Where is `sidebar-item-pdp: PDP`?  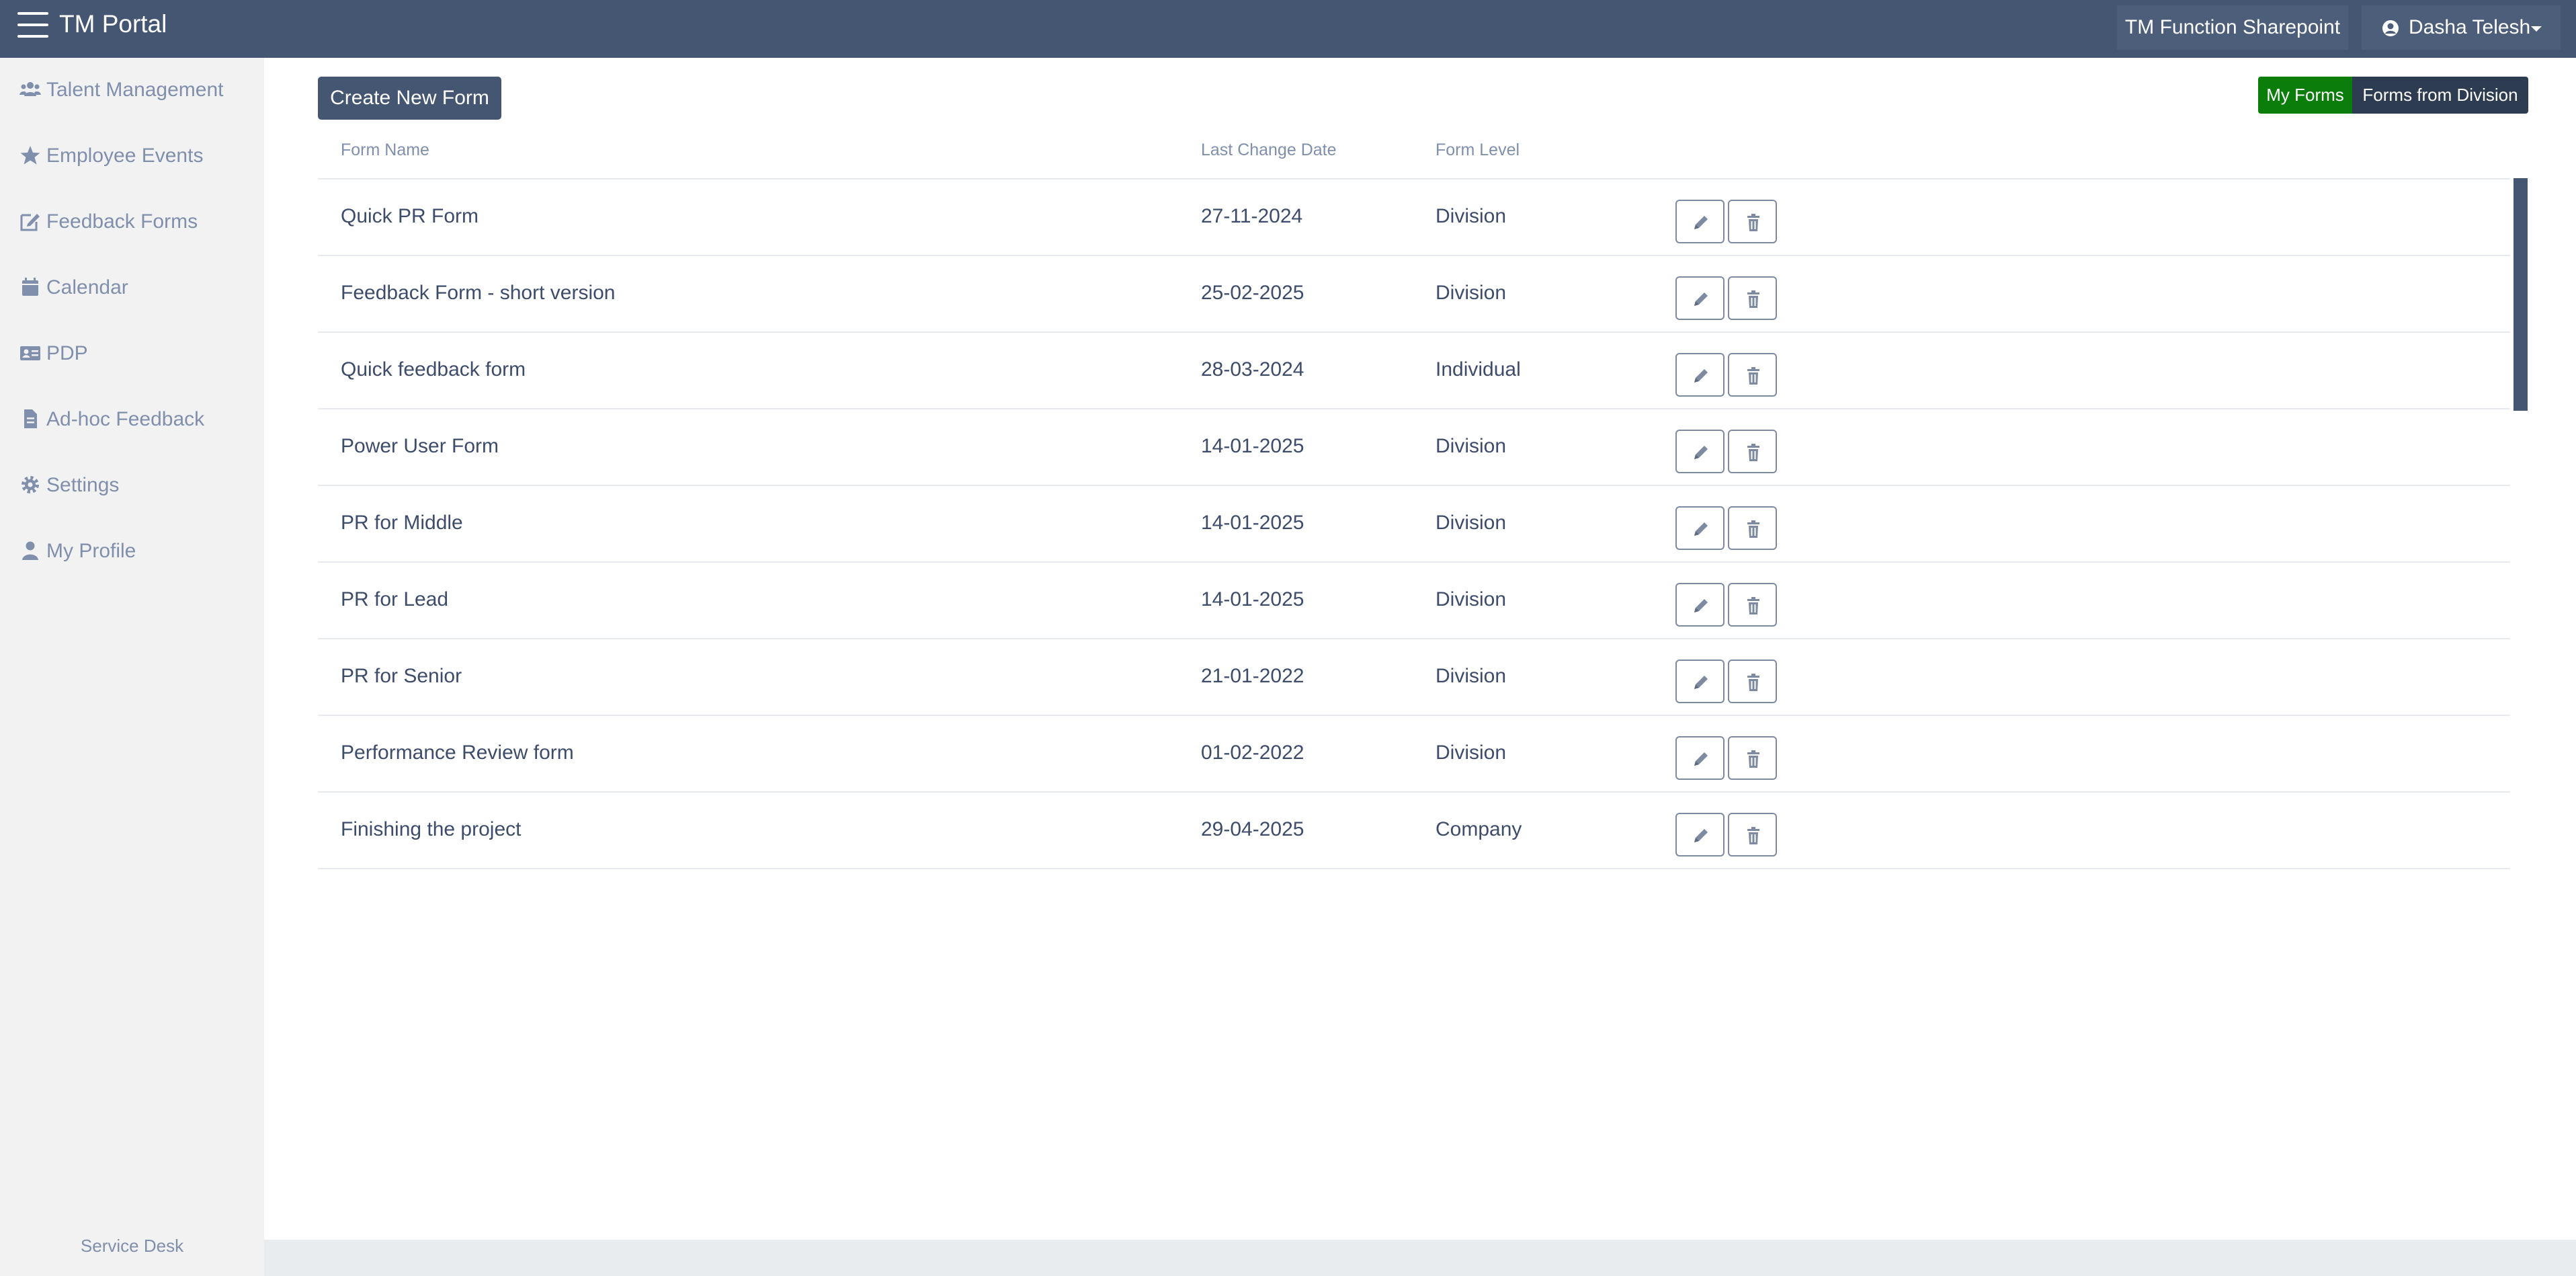
sidebar-item-pdp: PDP is located at coordinates (132, 354).